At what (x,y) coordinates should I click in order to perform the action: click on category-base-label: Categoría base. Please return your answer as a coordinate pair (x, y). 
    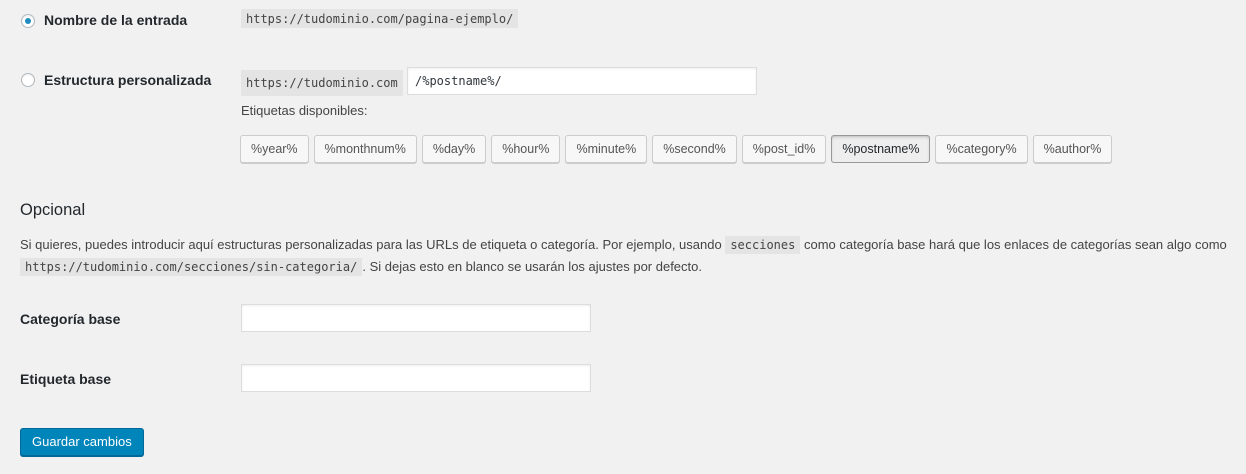
    Looking at the image, I should click on (70, 319).